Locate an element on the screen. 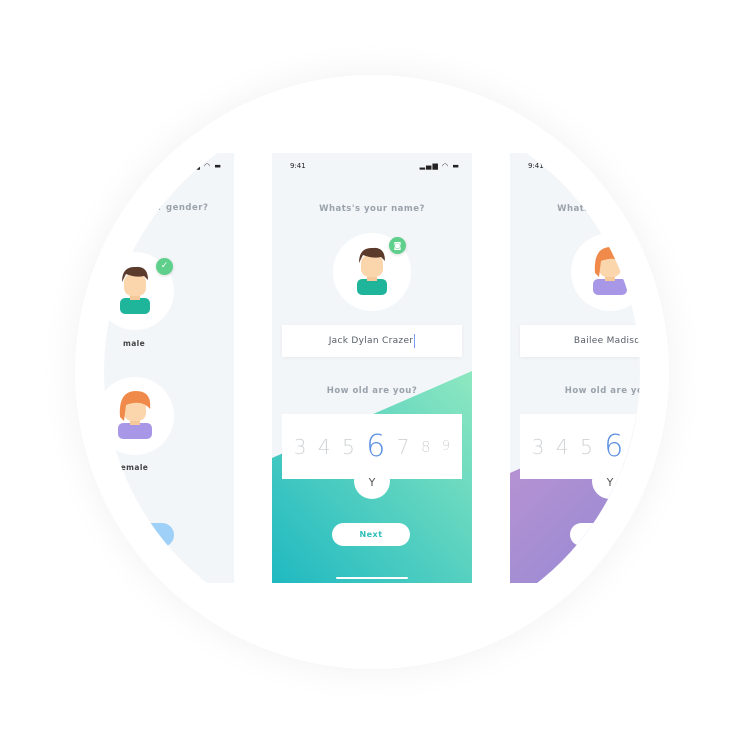  name-input: Bailee Madison is located at coordinates (580, 341).